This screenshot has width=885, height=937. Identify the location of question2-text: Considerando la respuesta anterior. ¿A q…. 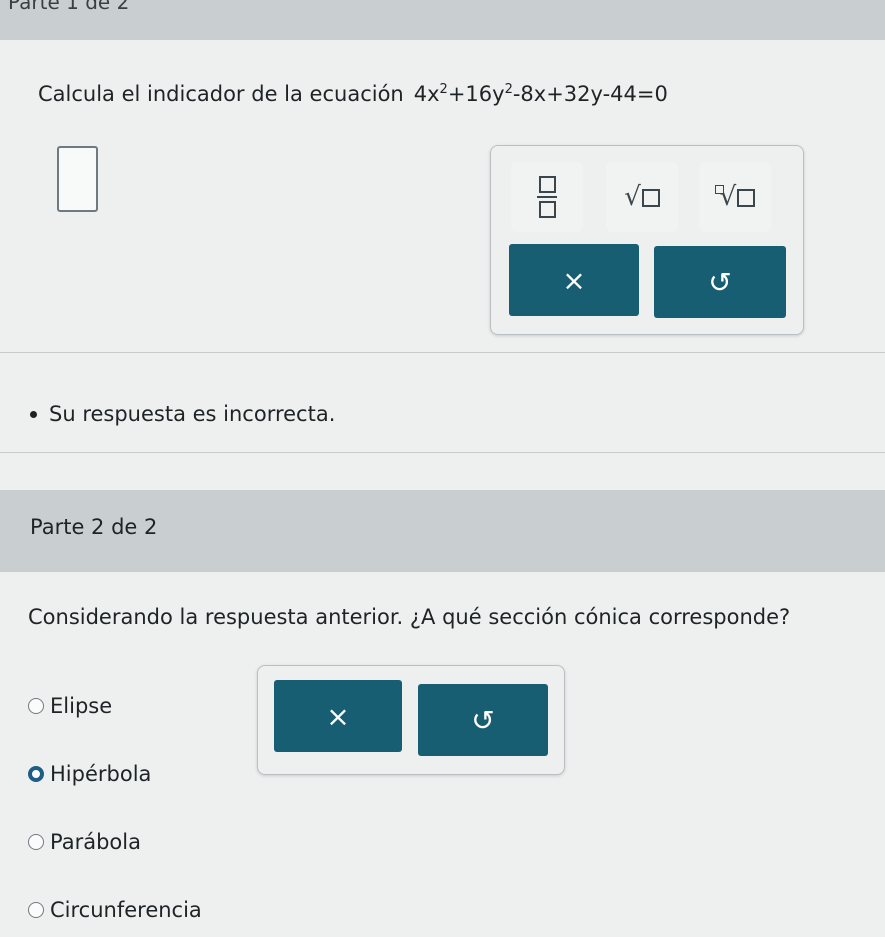
(409, 617).